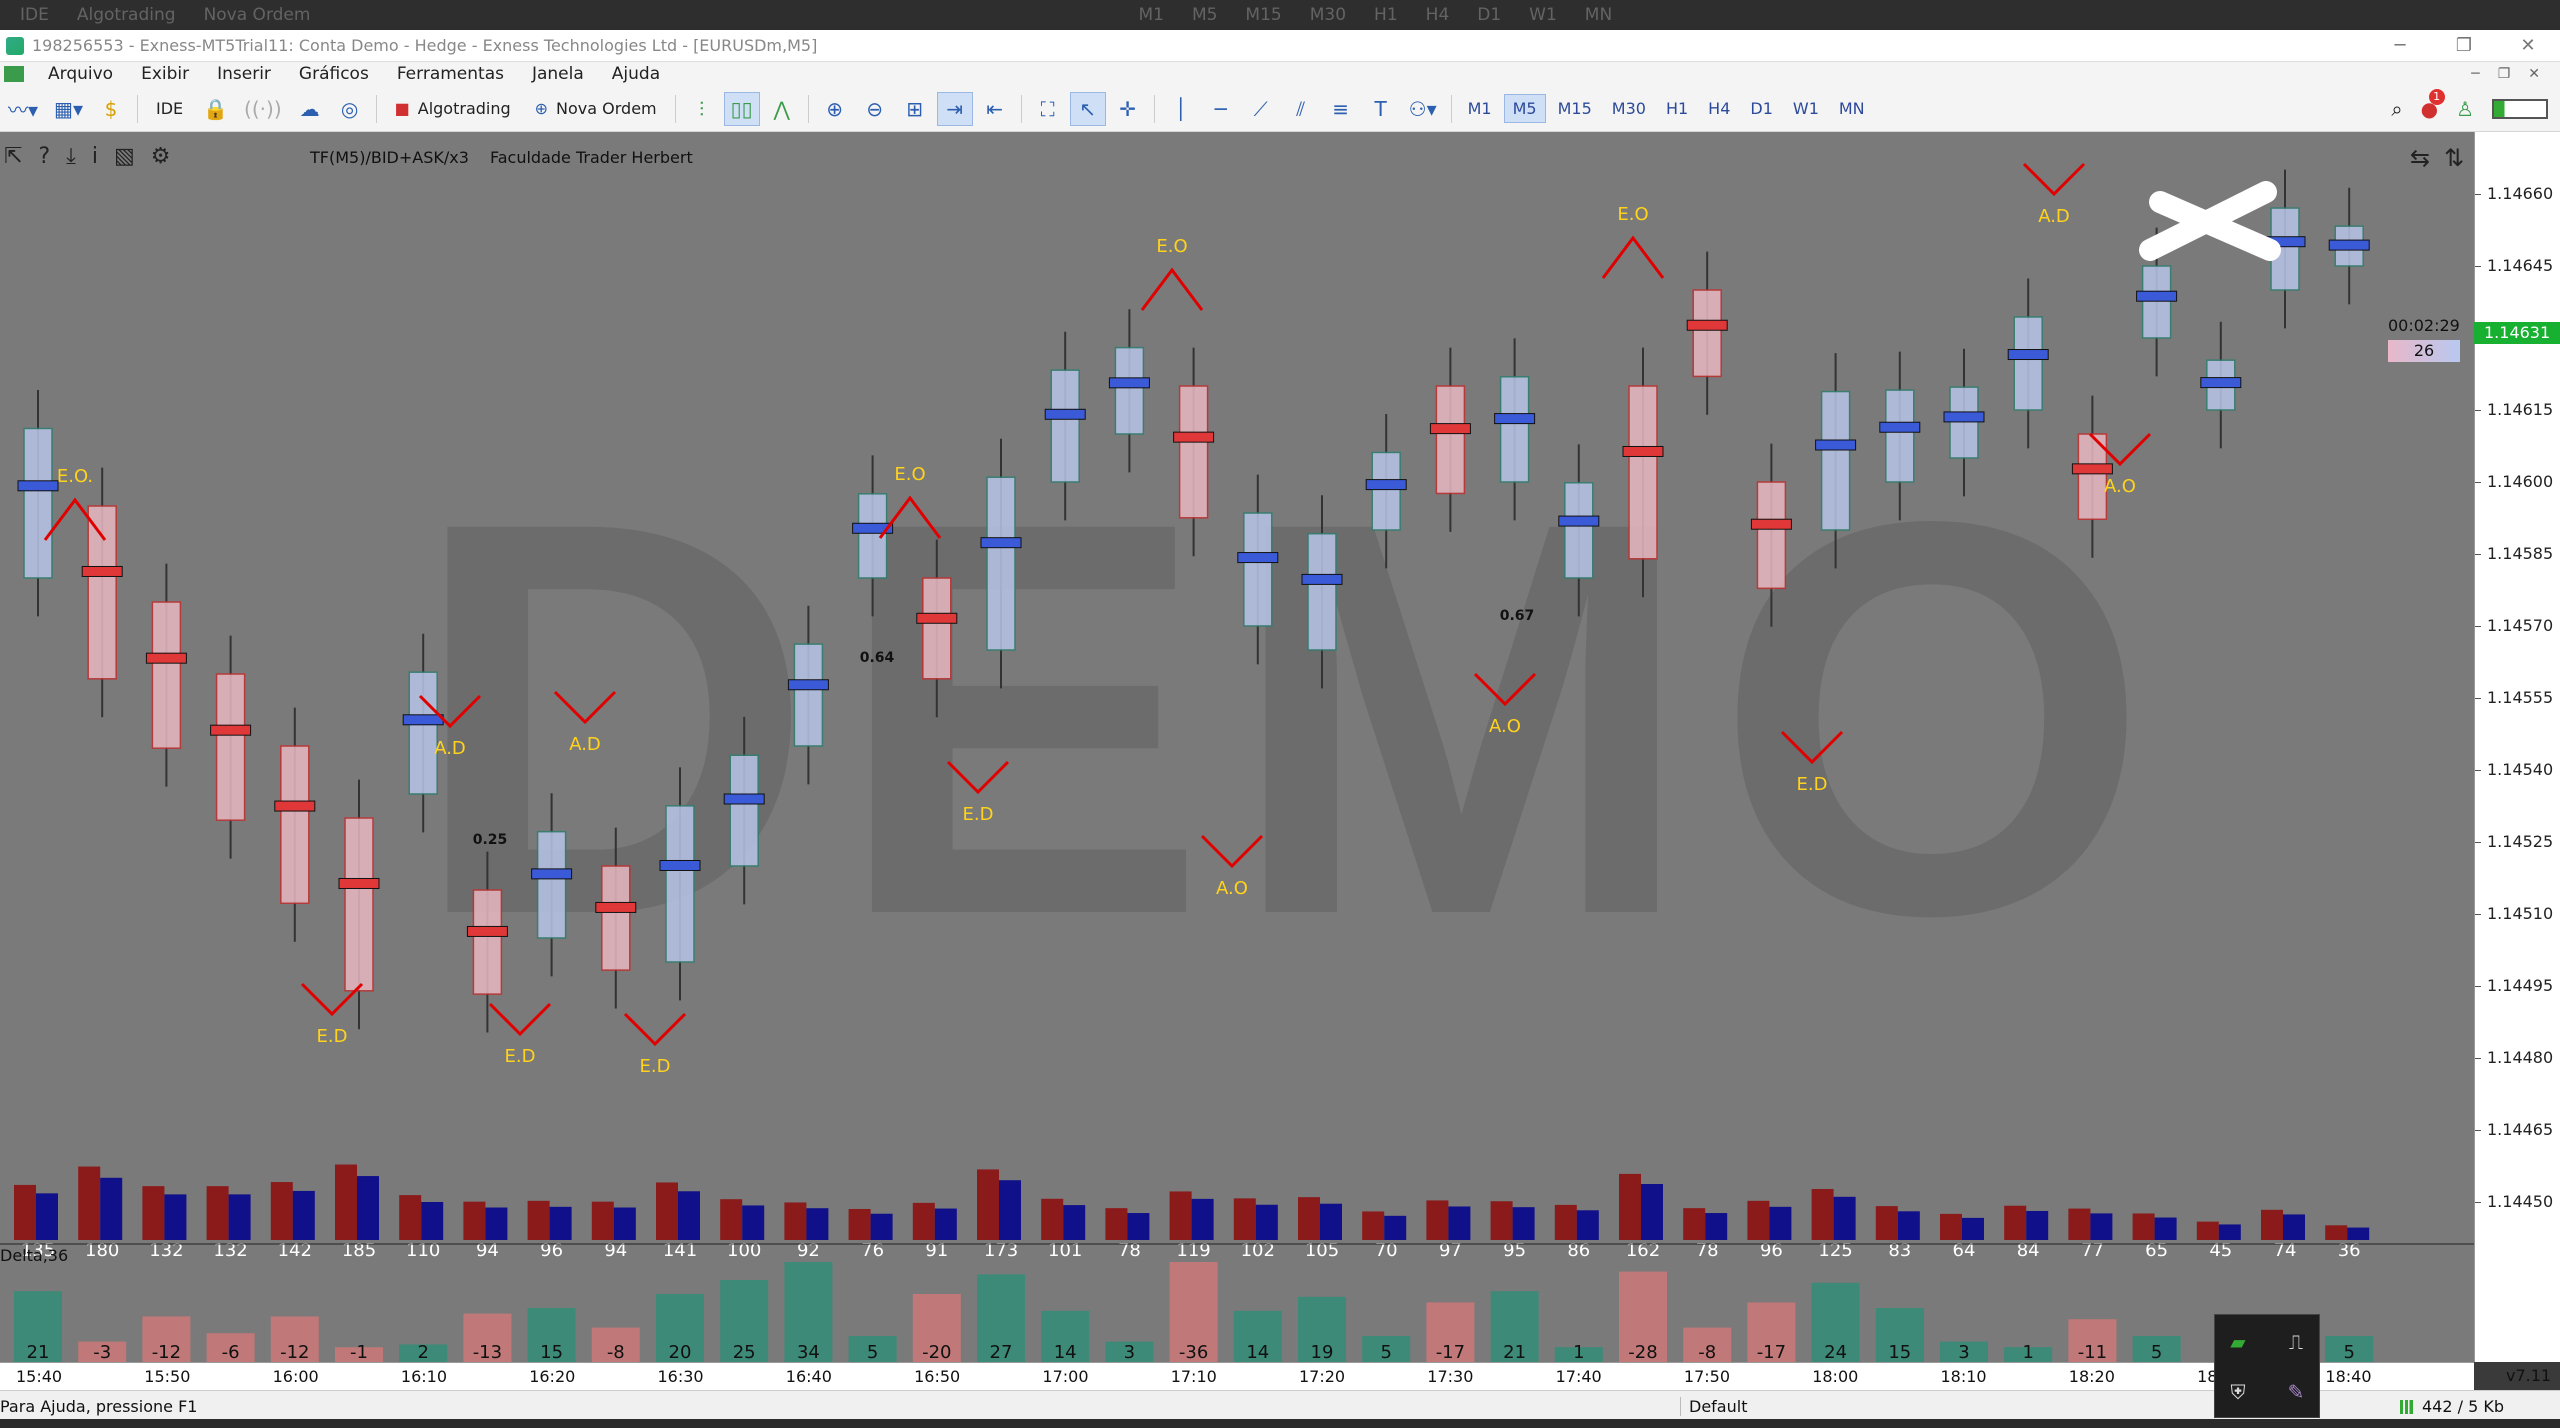 Image resolution: width=2560 pixels, height=1428 pixels. What do you see at coordinates (1713, 1406) in the screenshot?
I see `profile-name: Default` at bounding box center [1713, 1406].